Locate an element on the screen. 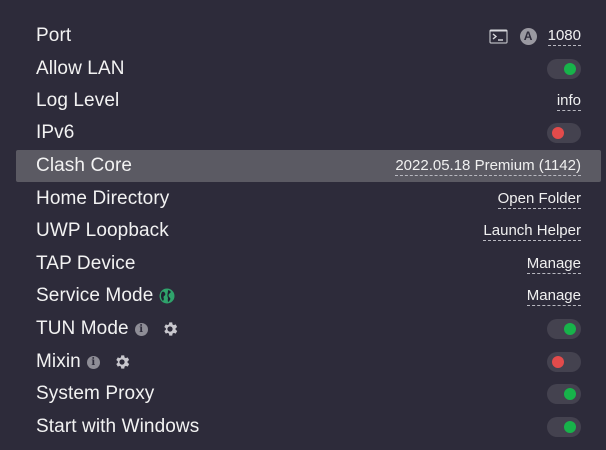 The image size is (606, 450). service-mode-text: Service Mode is located at coordinates (95, 295).